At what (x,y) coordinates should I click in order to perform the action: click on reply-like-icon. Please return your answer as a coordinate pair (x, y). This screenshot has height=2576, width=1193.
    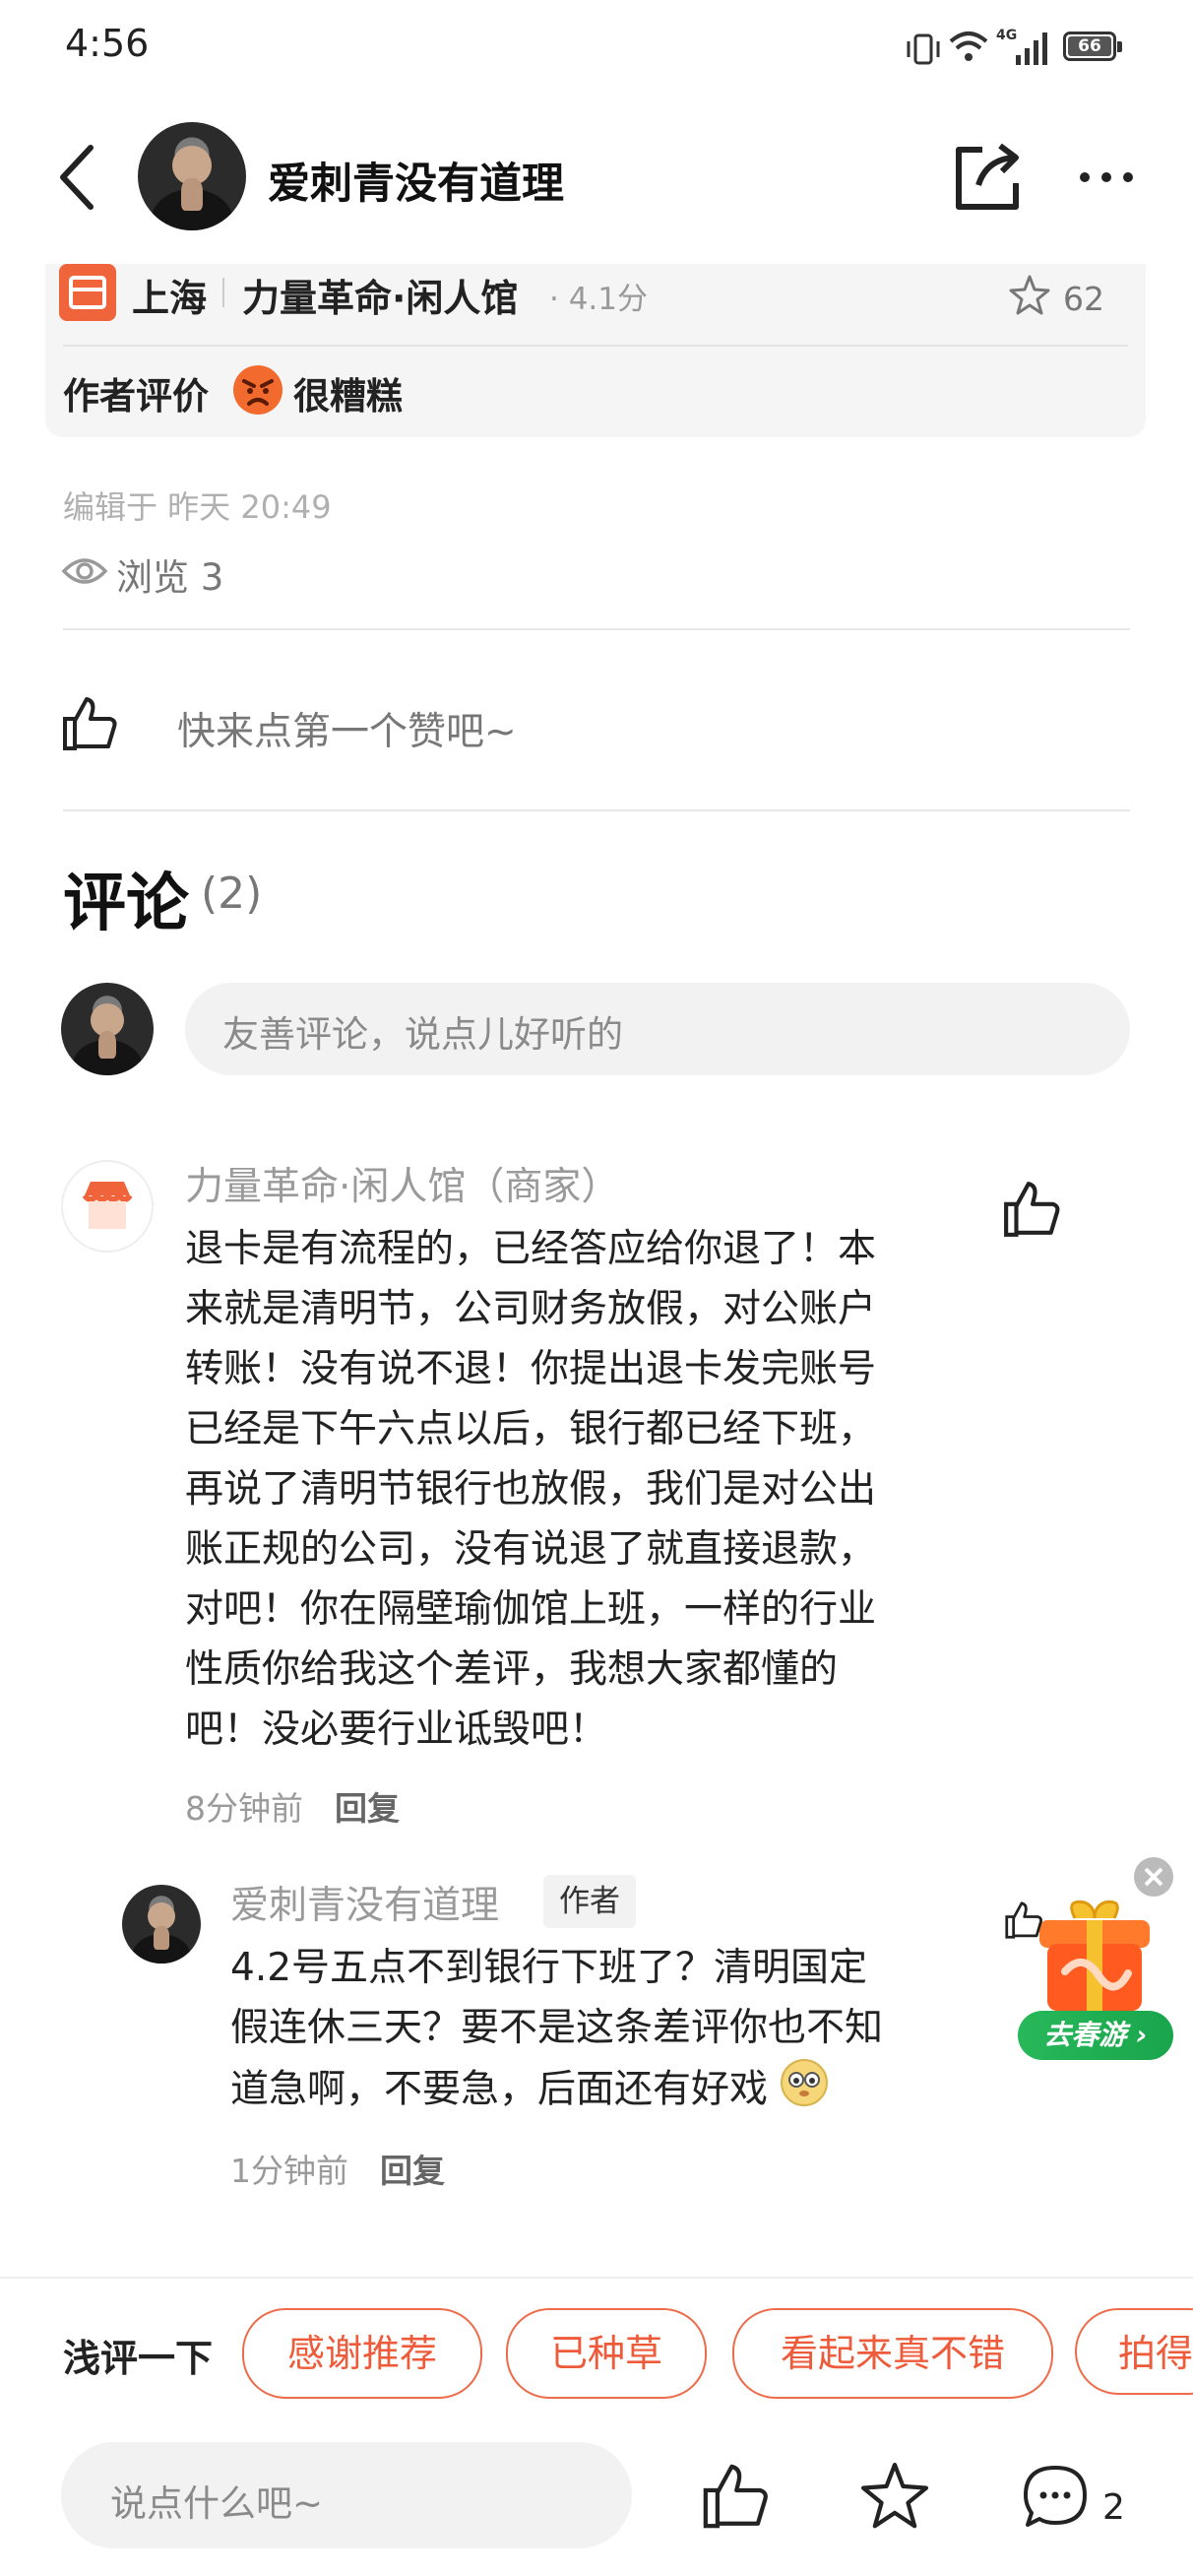
    Looking at the image, I should click on (1023, 1922).